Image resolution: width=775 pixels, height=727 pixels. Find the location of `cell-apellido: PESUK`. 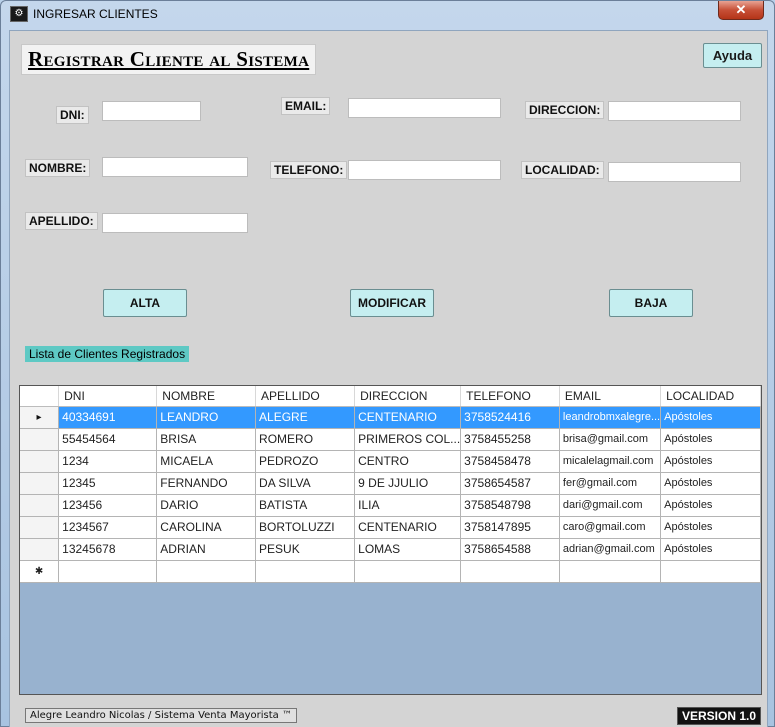

cell-apellido: PESUK is located at coordinates (305, 549).